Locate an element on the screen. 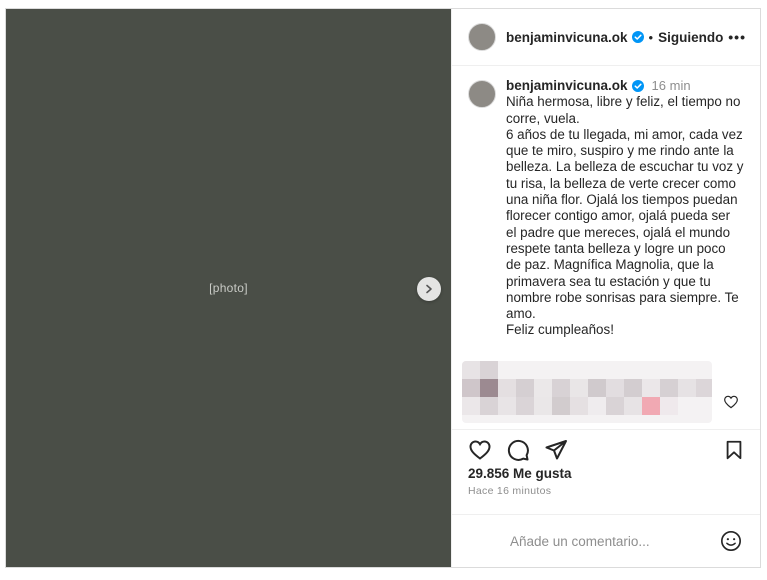 This screenshot has height=580, width=767. post-timestamp: Hace 16 minutos is located at coordinates (510, 491).